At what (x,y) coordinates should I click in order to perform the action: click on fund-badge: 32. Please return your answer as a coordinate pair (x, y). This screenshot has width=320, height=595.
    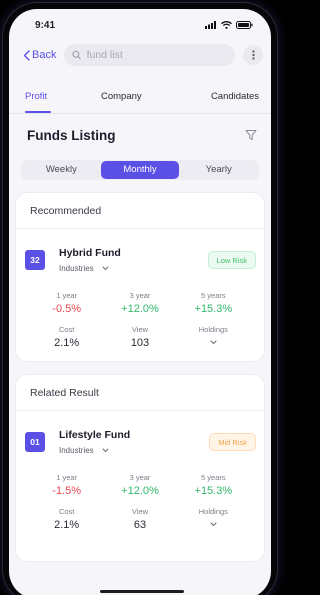
    Looking at the image, I should click on (35, 260).